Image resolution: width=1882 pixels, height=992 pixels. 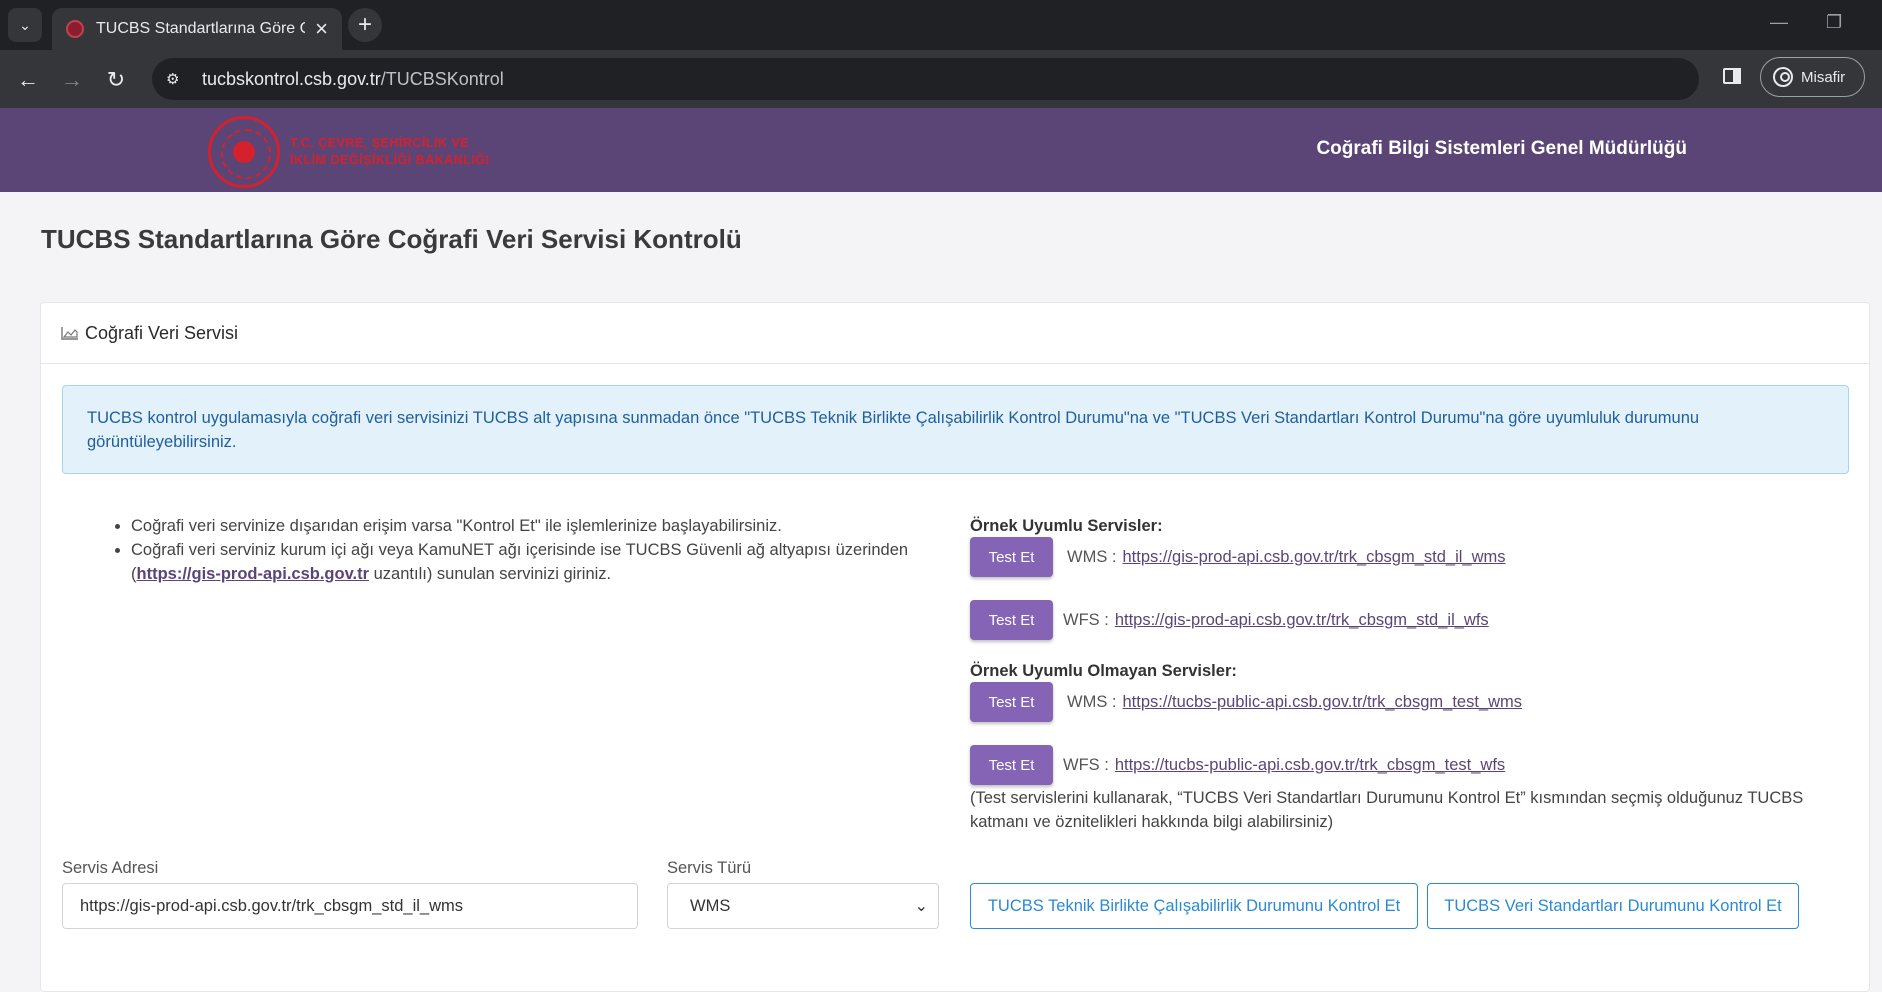 I want to click on seal-icon, so click(x=244, y=152).